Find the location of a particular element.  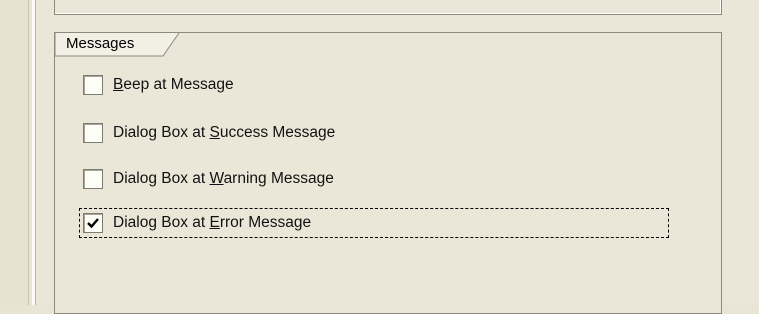

beep-at-message-checkbox is located at coordinates (93, 85).